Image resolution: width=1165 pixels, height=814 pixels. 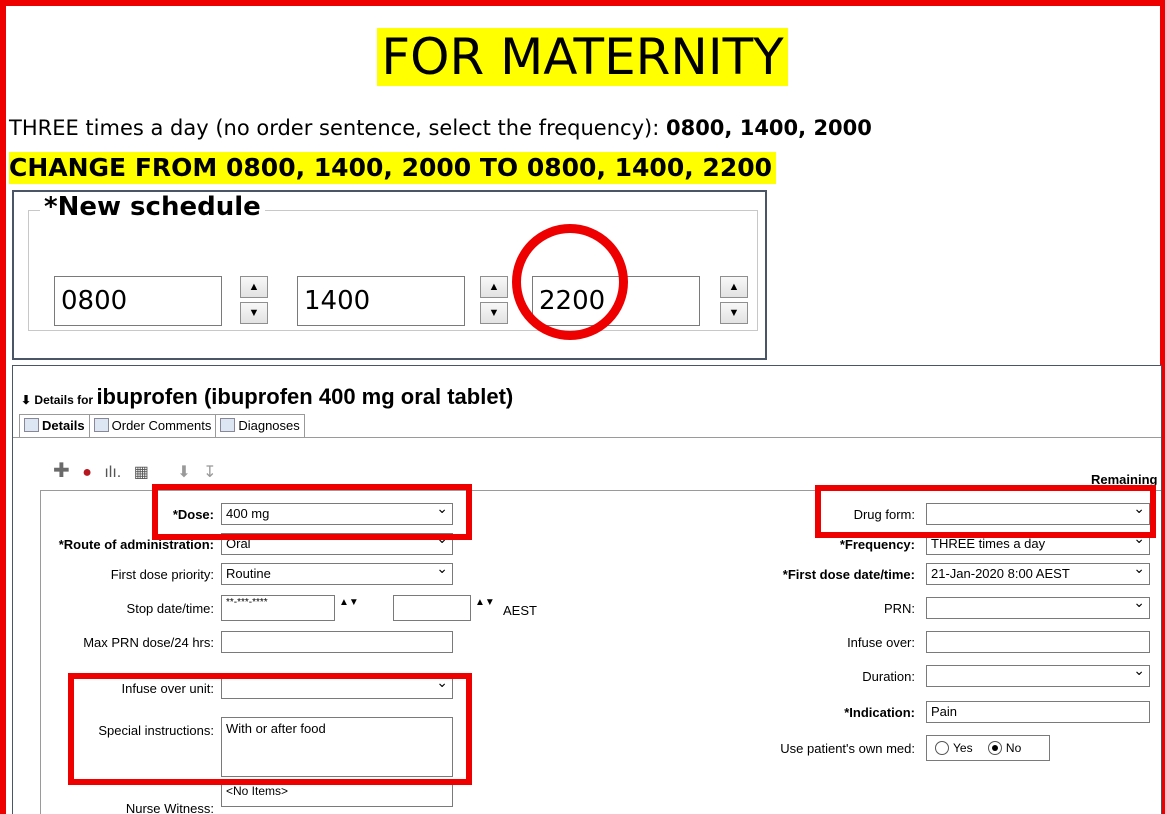 I want to click on comments-icon, so click(x=101, y=425).